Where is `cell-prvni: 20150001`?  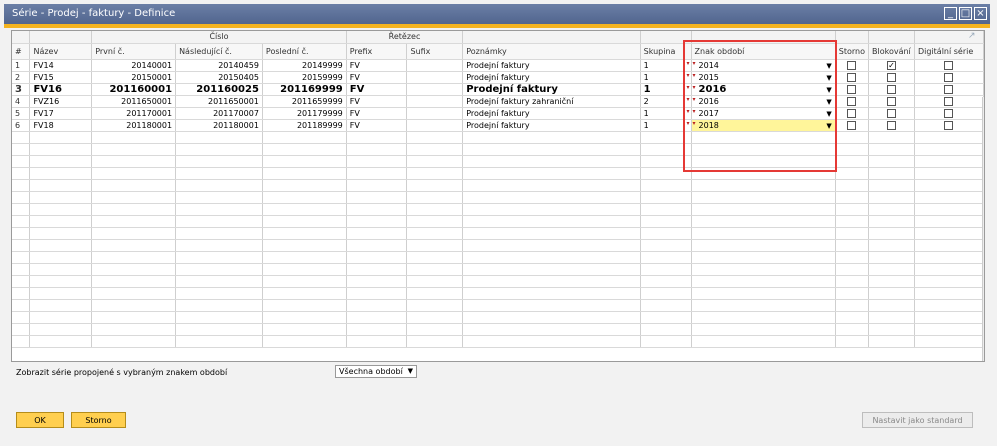
cell-prvni: 20150001 is located at coordinates (134, 77).